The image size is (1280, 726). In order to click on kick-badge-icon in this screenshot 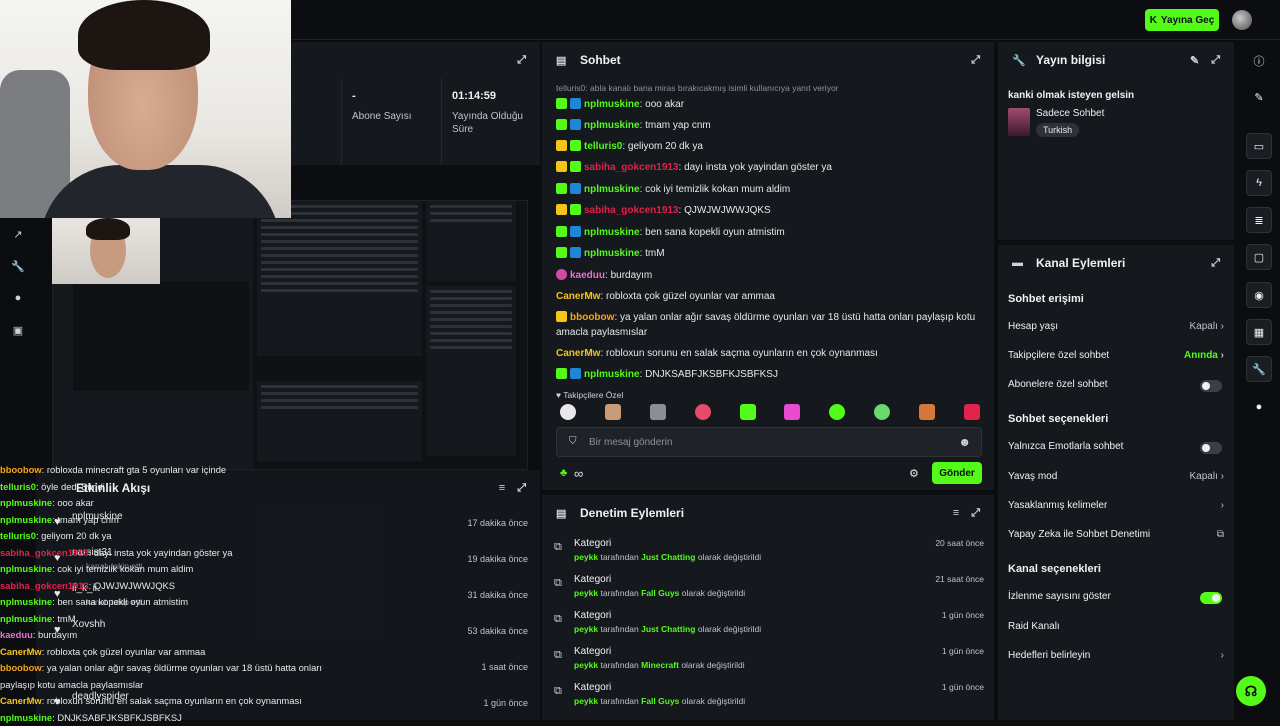, I will do `click(575, 252)`.